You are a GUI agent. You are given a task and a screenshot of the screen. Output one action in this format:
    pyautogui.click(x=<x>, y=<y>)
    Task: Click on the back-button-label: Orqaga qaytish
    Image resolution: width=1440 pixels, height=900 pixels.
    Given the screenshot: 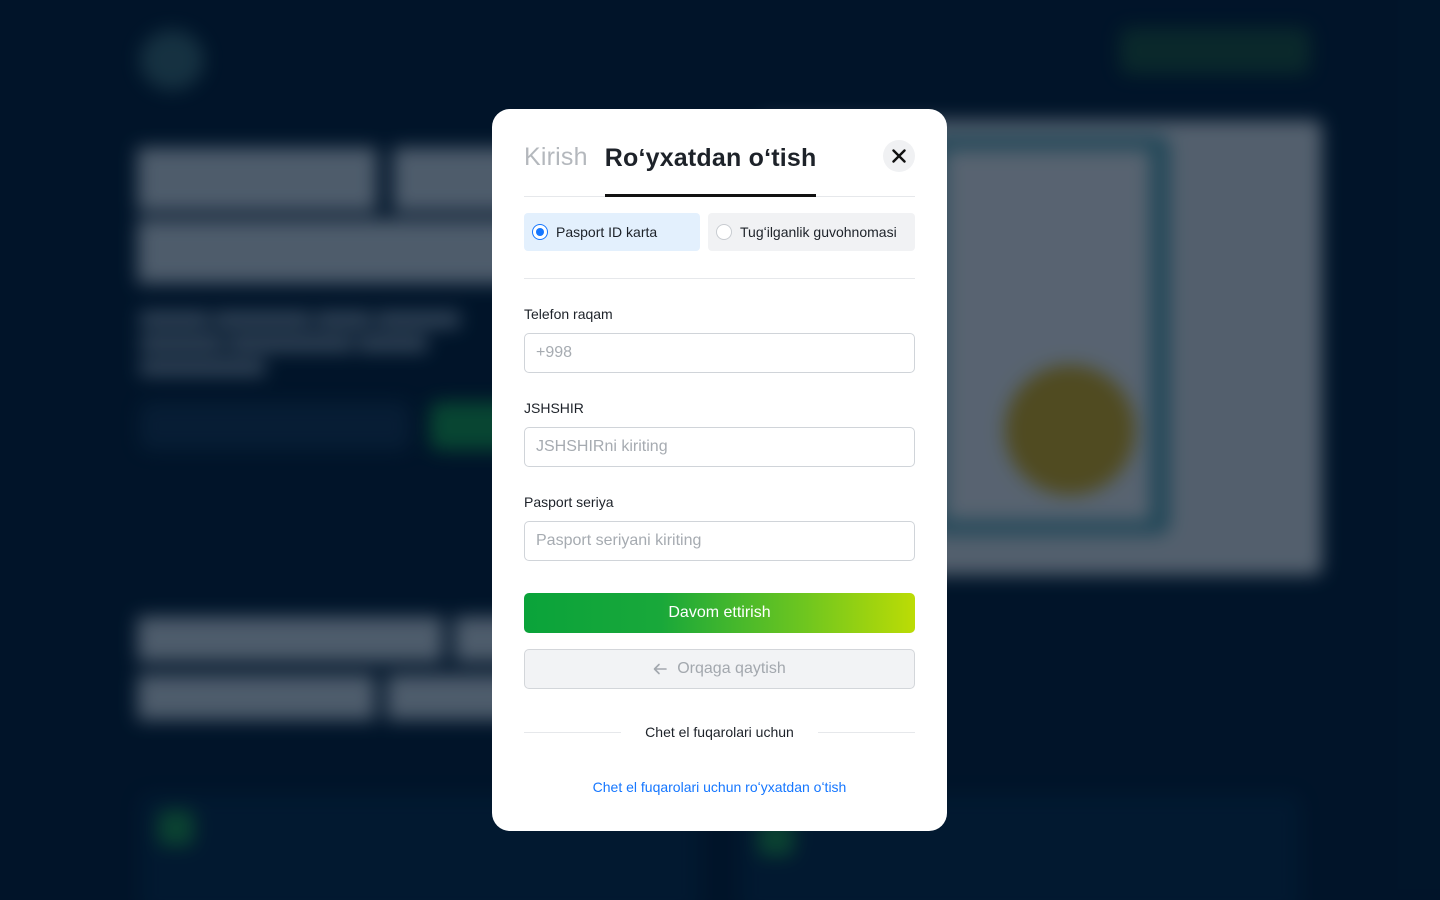 What is the action you would take?
    pyautogui.click(x=731, y=668)
    